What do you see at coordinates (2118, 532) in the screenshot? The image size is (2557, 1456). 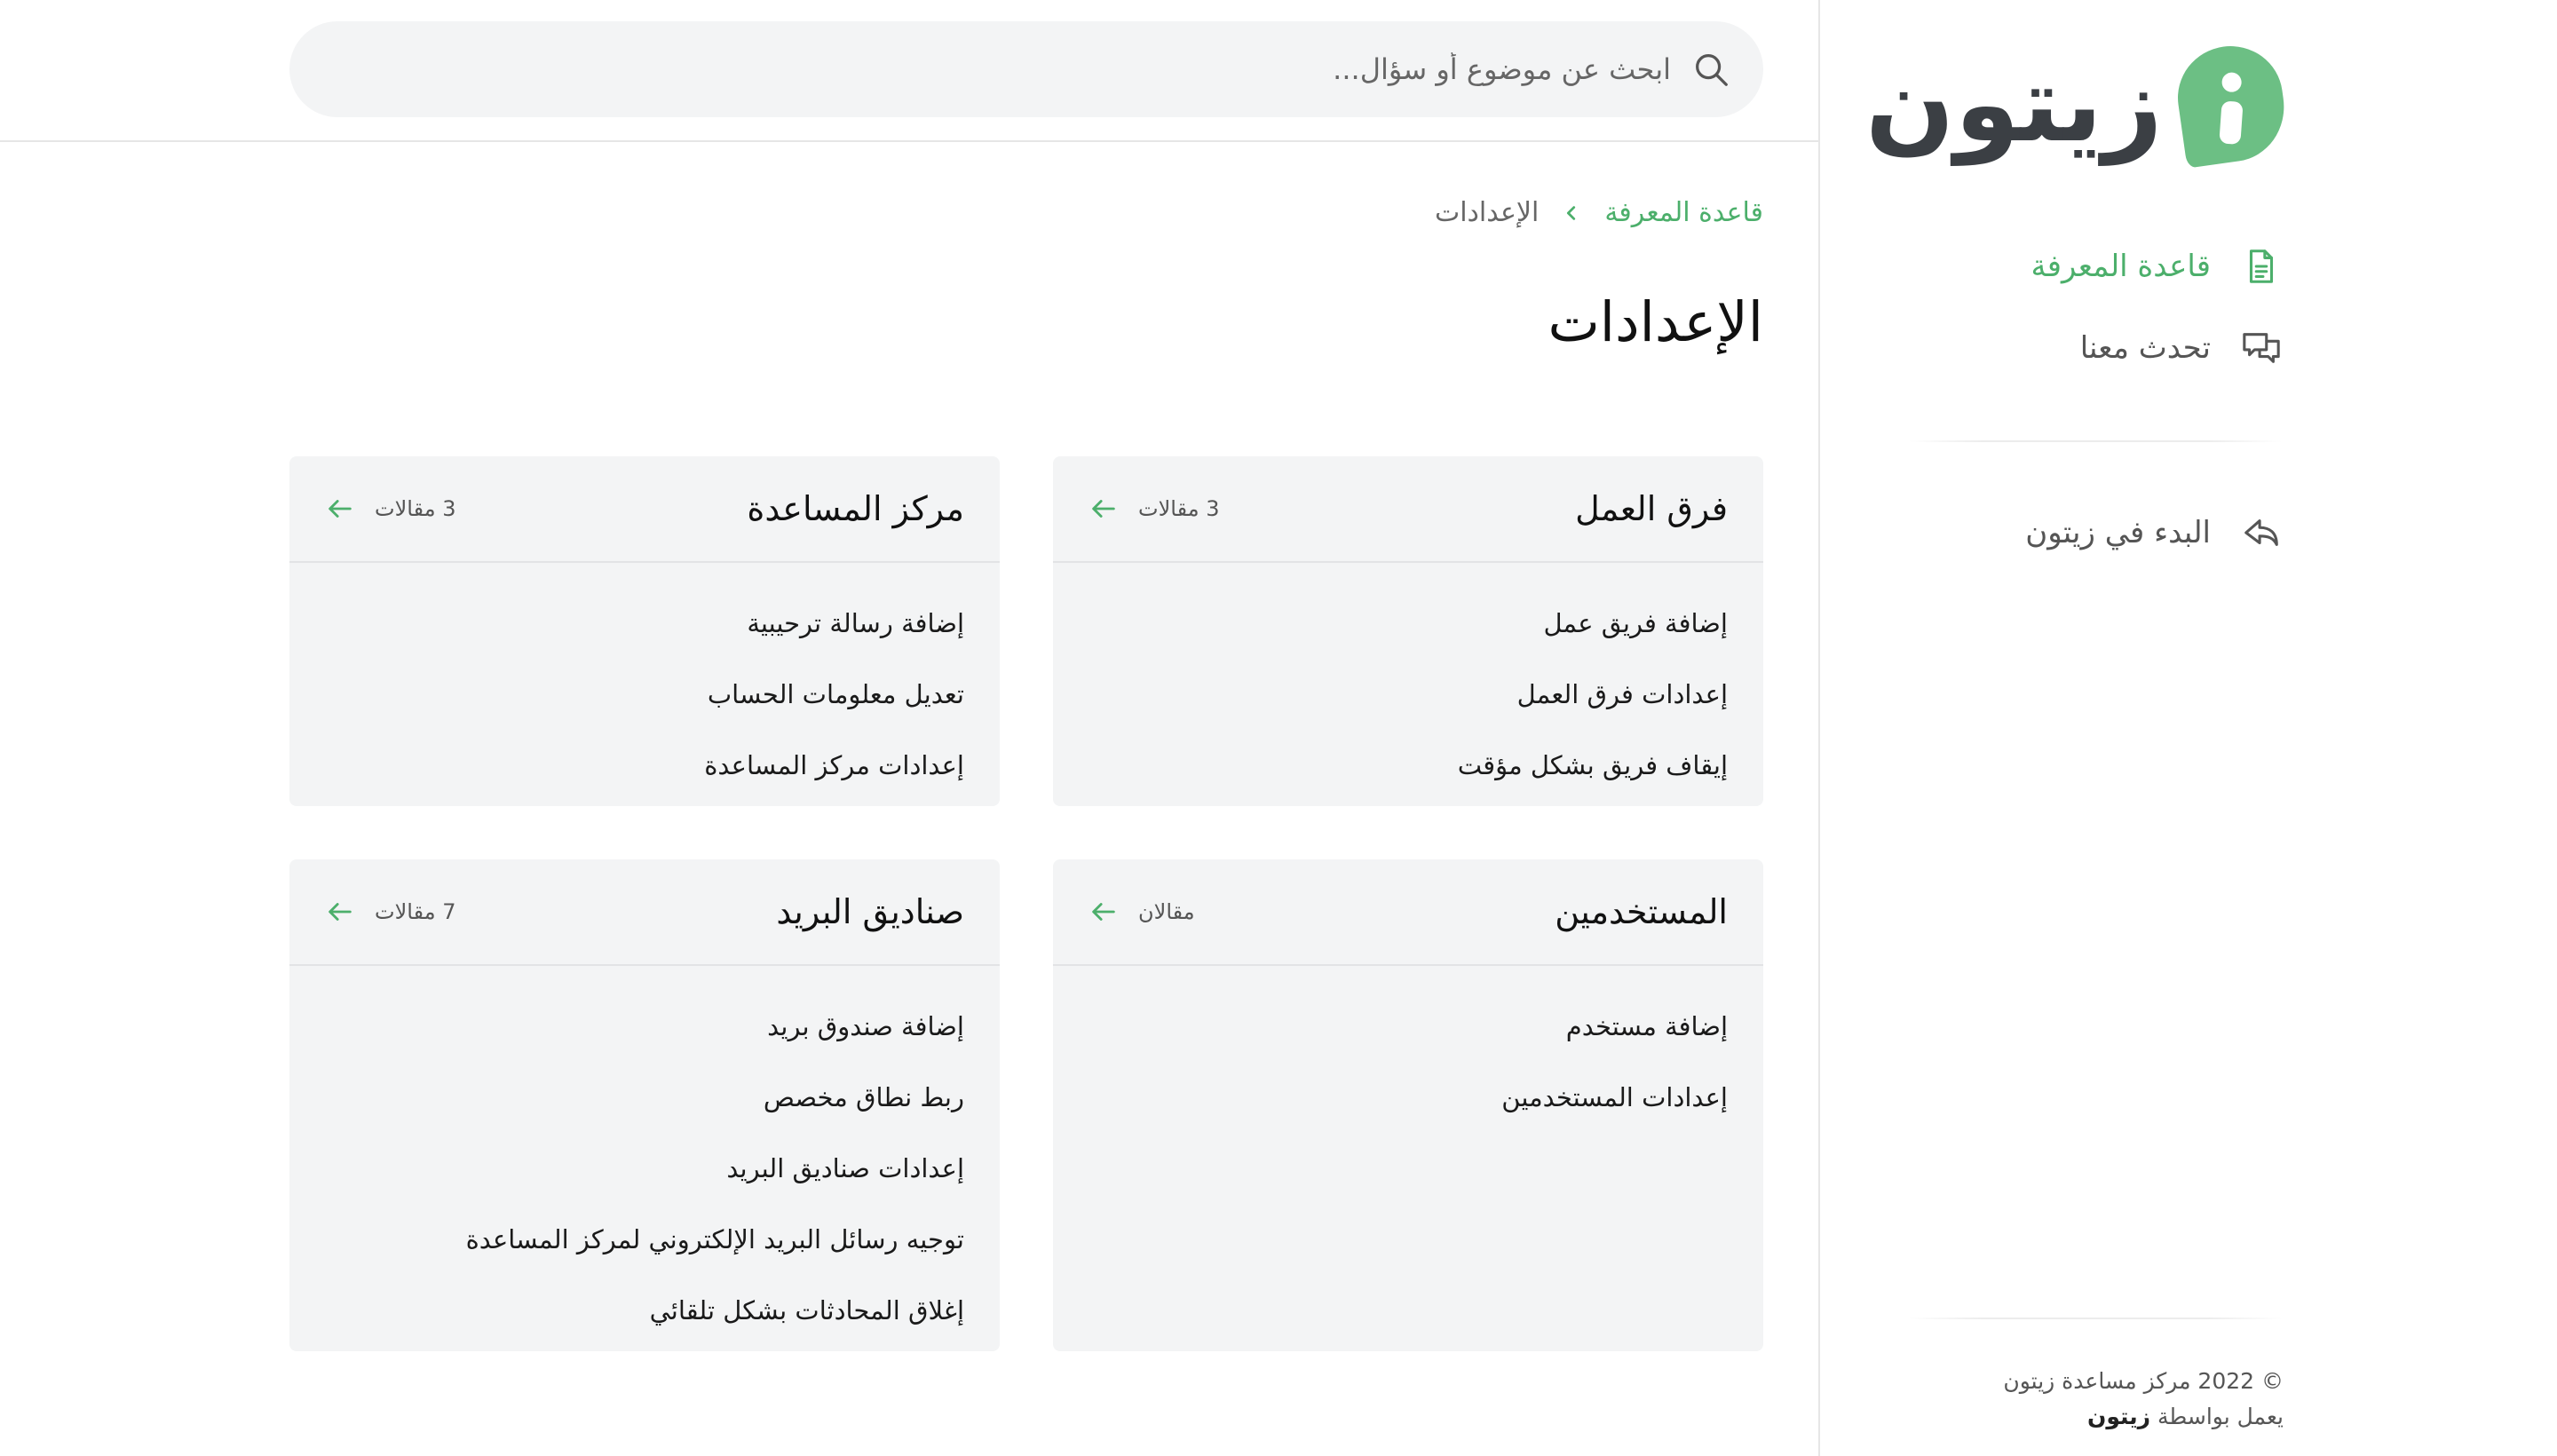 I see `sidebar-item-label: البدء في زيتون` at bounding box center [2118, 532].